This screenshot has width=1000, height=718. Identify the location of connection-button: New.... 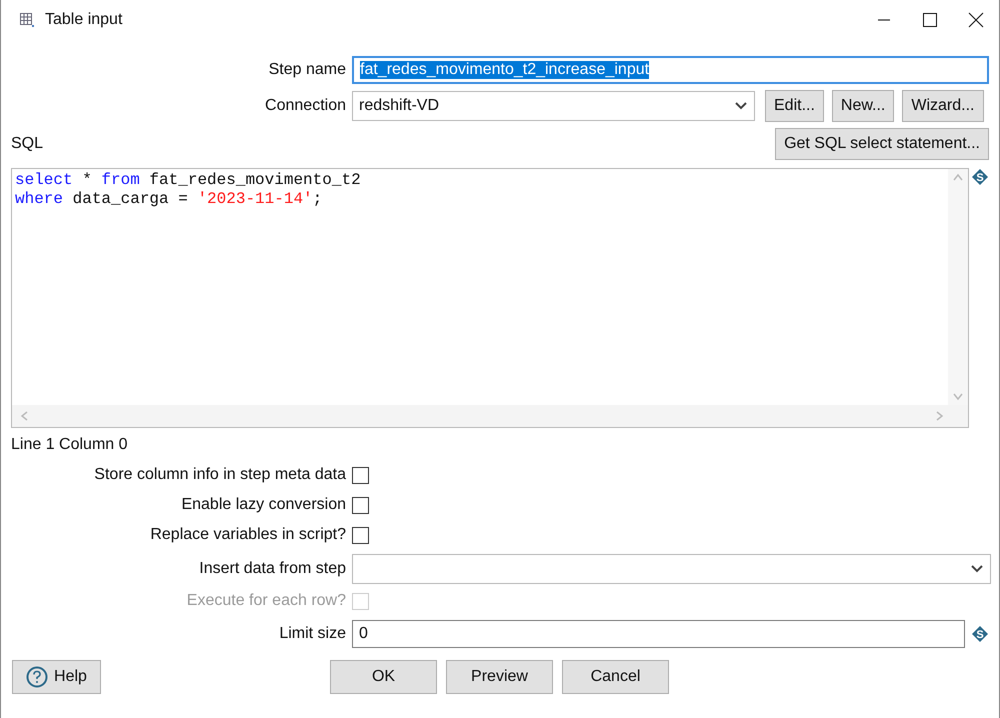
(863, 106).